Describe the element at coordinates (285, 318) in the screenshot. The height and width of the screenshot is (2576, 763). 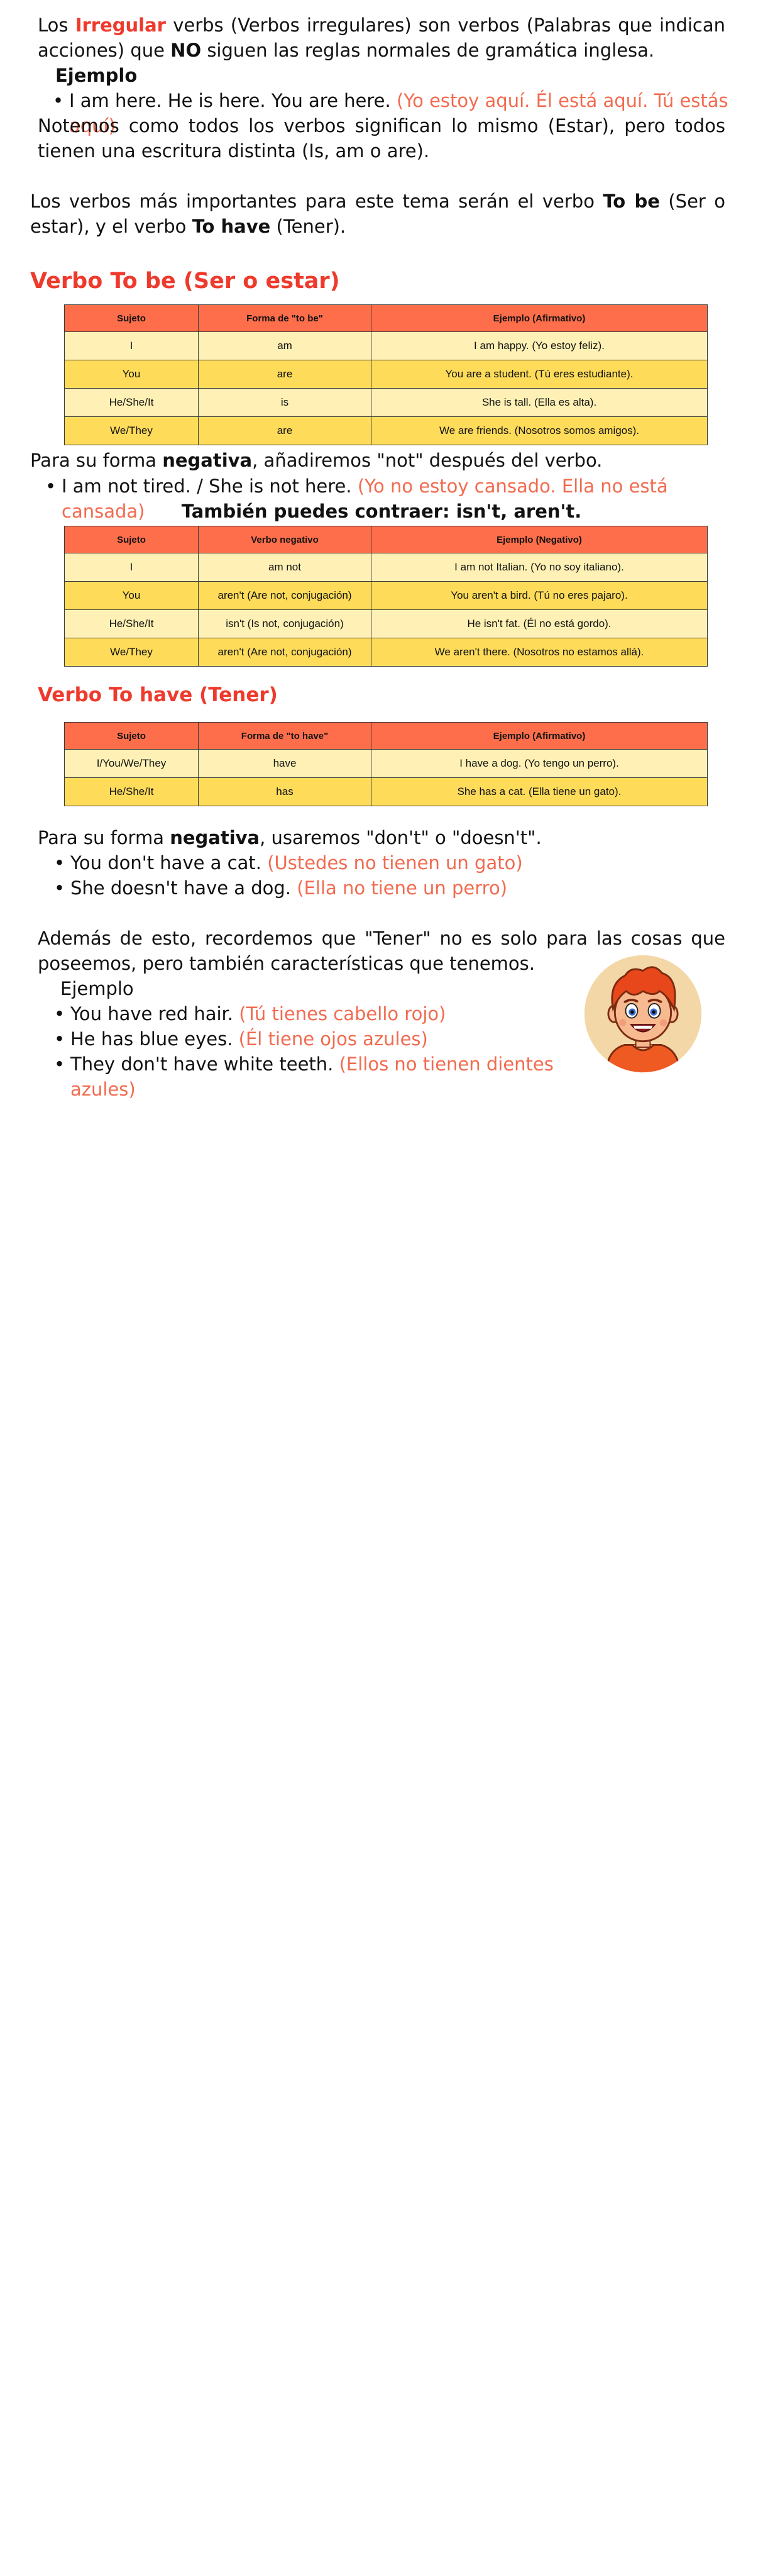
I see `column-header: Forma de "to be"` at that location.